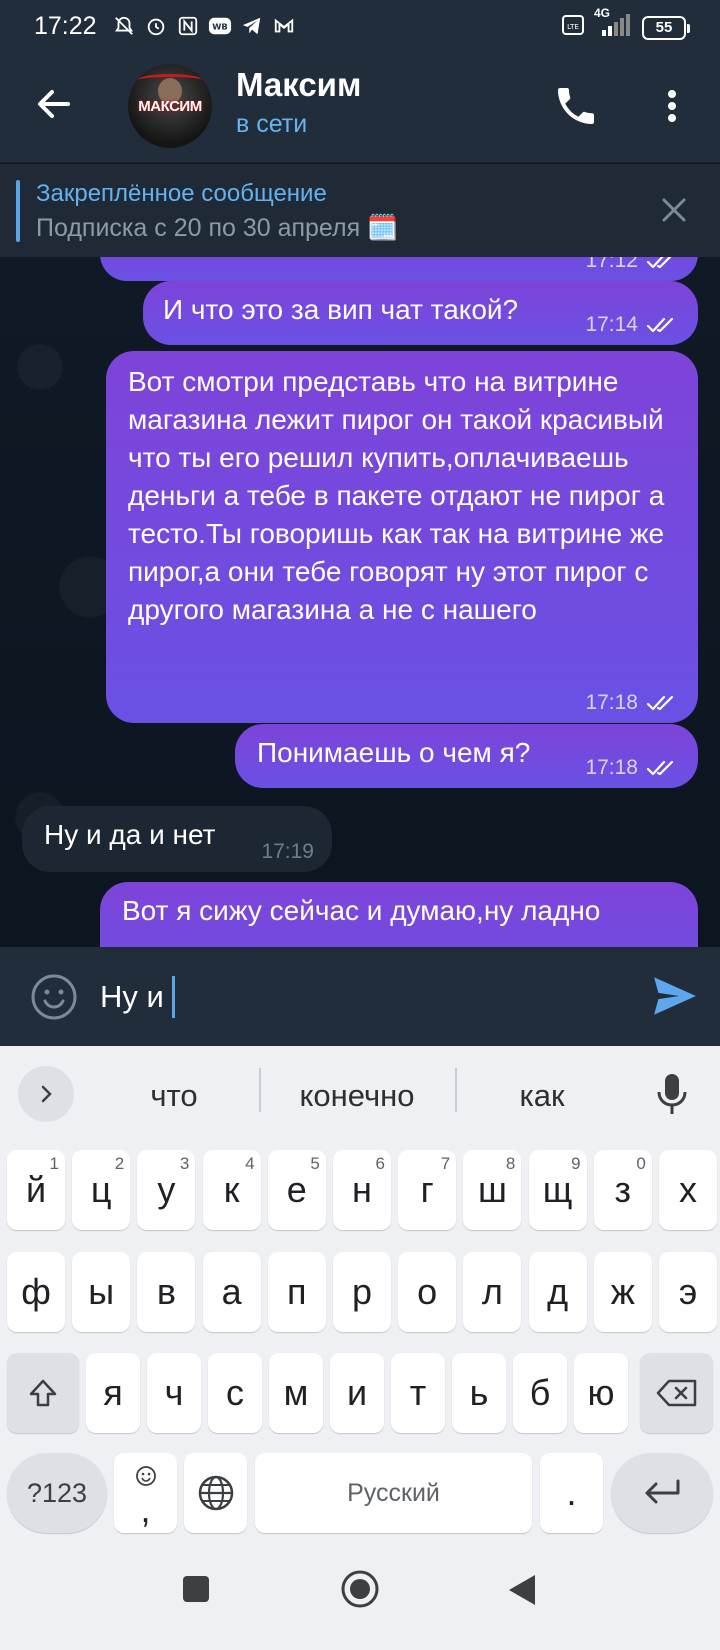 Image resolution: width=720 pixels, height=1650 pixels. Describe the element at coordinates (492, 1292) in the screenshot. I see `key-л: л` at that location.